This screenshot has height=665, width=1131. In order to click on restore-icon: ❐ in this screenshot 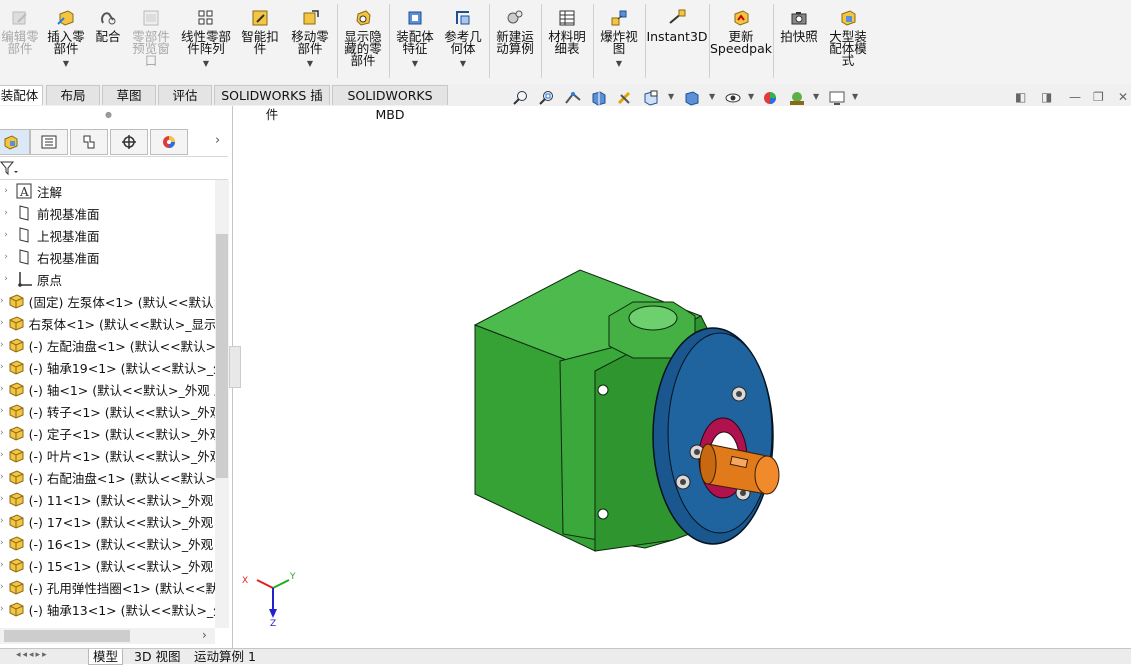, I will do `click(1098, 97)`.